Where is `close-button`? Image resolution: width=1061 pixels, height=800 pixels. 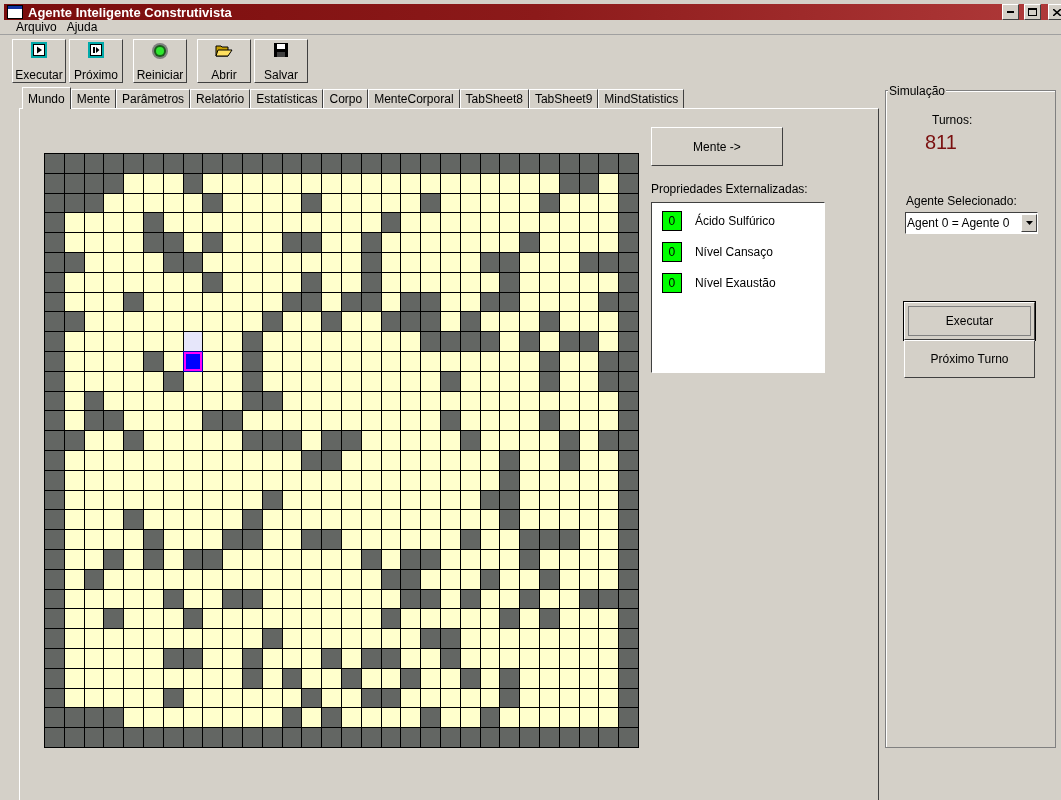 close-button is located at coordinates (1054, 12).